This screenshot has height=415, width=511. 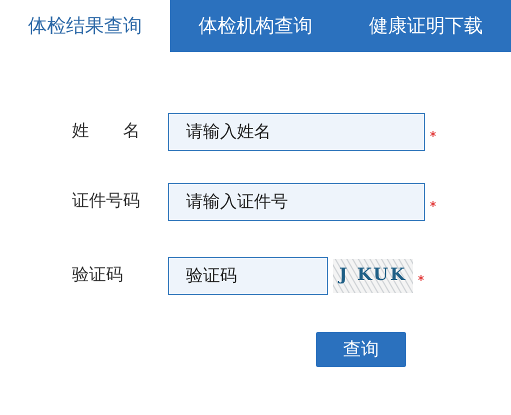 What do you see at coordinates (248, 276) in the screenshot?
I see `captcha-field: 验证码` at bounding box center [248, 276].